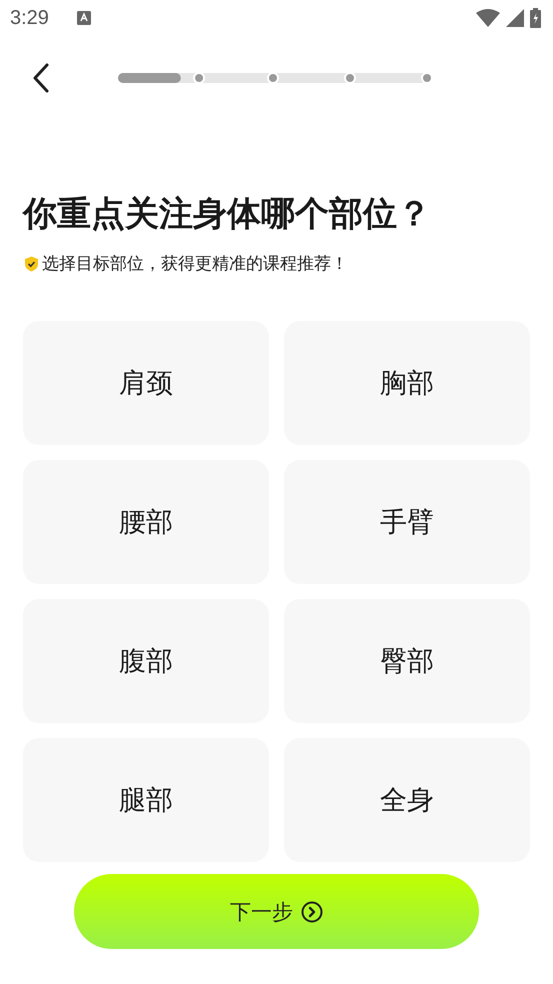 The height and width of the screenshot is (984, 553). I want to click on next-button: 下一步, so click(276, 911).